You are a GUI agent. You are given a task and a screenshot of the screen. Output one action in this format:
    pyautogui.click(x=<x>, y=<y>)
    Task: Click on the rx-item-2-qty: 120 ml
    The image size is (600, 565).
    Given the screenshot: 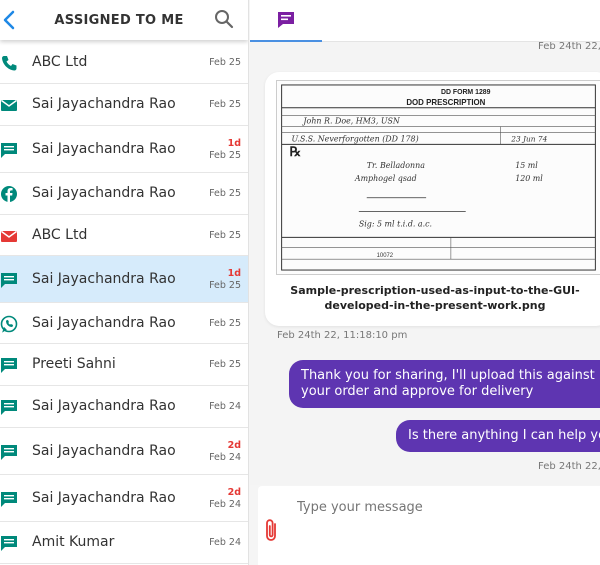 What is the action you would take?
    pyautogui.click(x=529, y=178)
    